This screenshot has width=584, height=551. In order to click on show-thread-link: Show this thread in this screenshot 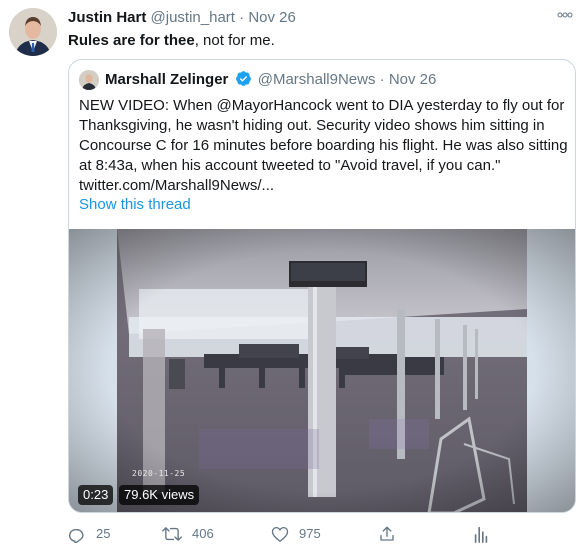, I will do `click(135, 205)`.